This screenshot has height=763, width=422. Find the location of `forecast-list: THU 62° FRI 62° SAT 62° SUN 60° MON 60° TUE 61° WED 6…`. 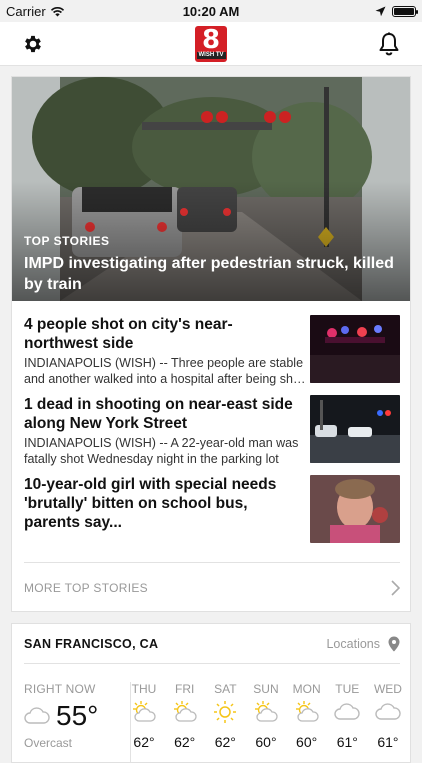

forecast-list: THU 62° FRI 62° SAT 62° SUN 60° MON 60° TUE 61° WED 6… is located at coordinates (266, 716).